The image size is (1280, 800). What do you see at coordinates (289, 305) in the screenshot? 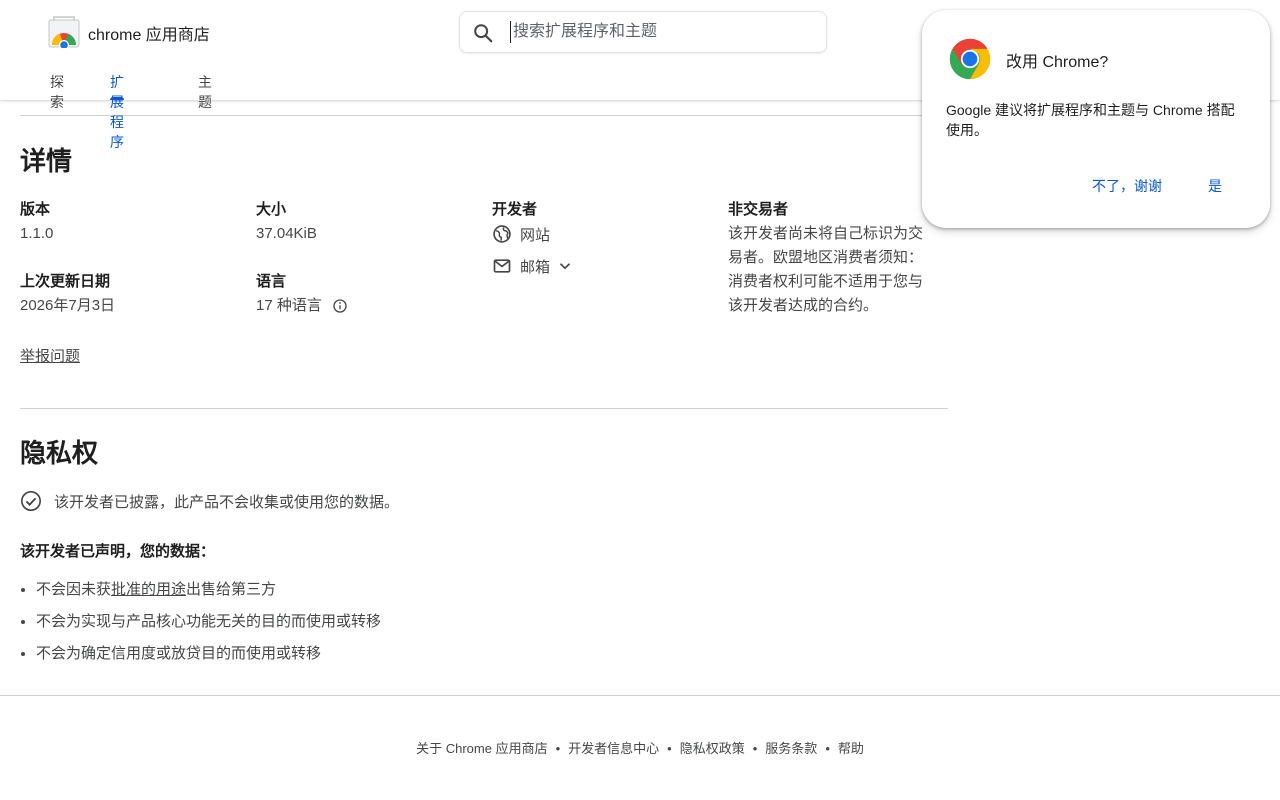
I see `language-value: 17 种语言` at bounding box center [289, 305].